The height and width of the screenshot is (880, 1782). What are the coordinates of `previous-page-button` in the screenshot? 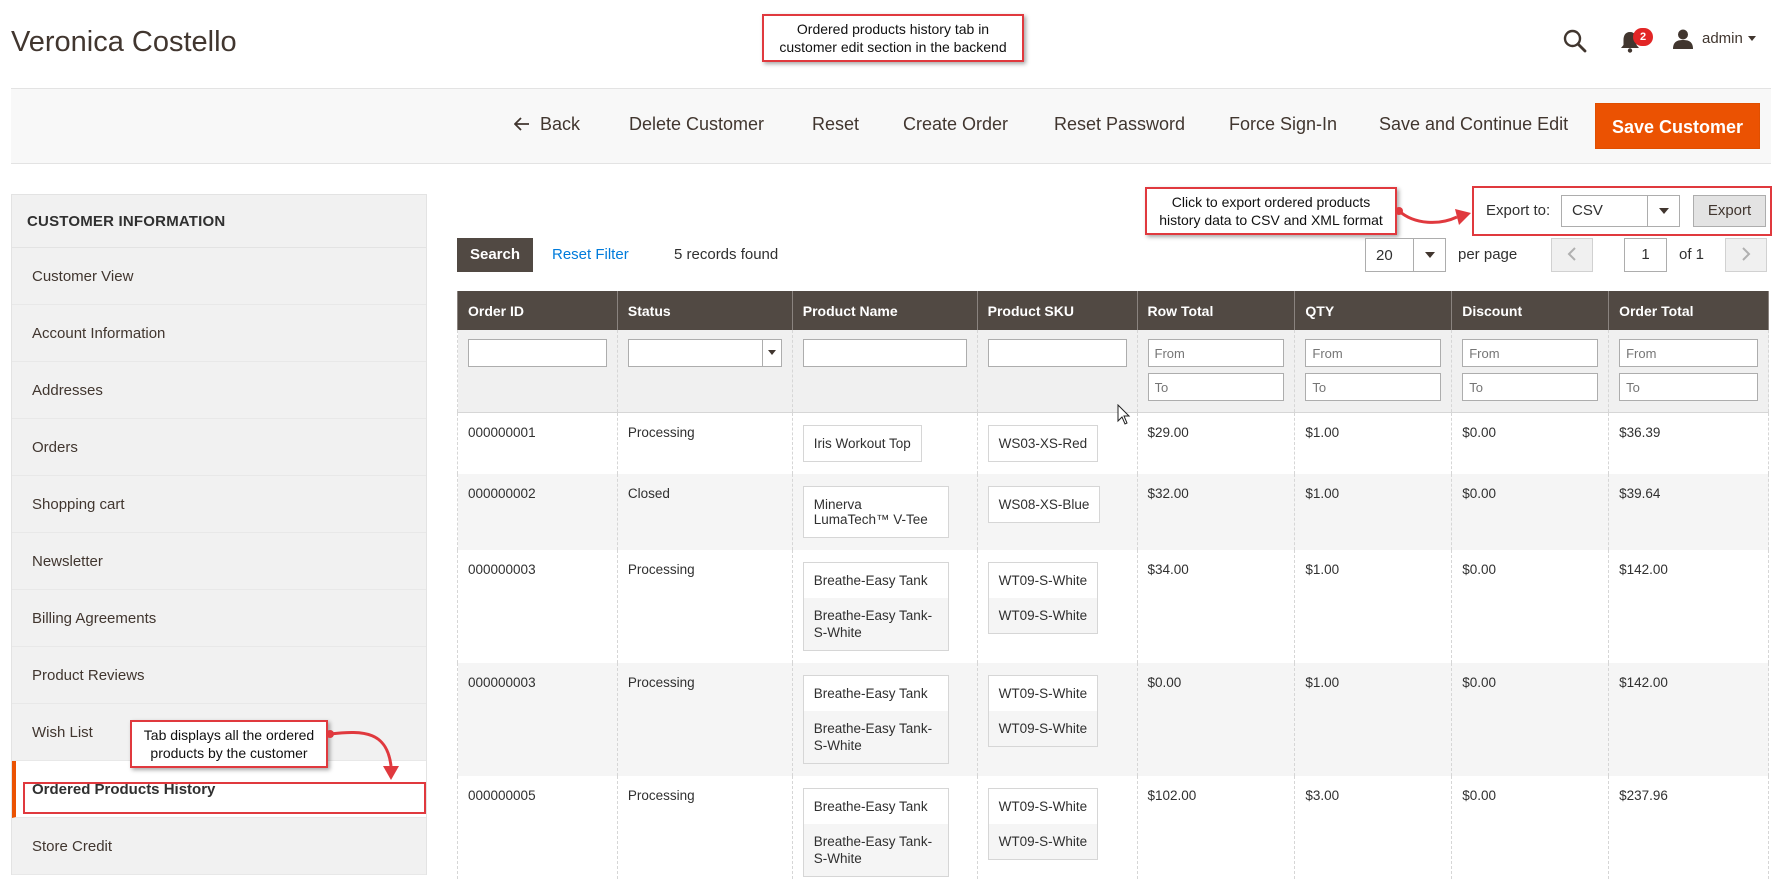 It's located at (1572, 255).